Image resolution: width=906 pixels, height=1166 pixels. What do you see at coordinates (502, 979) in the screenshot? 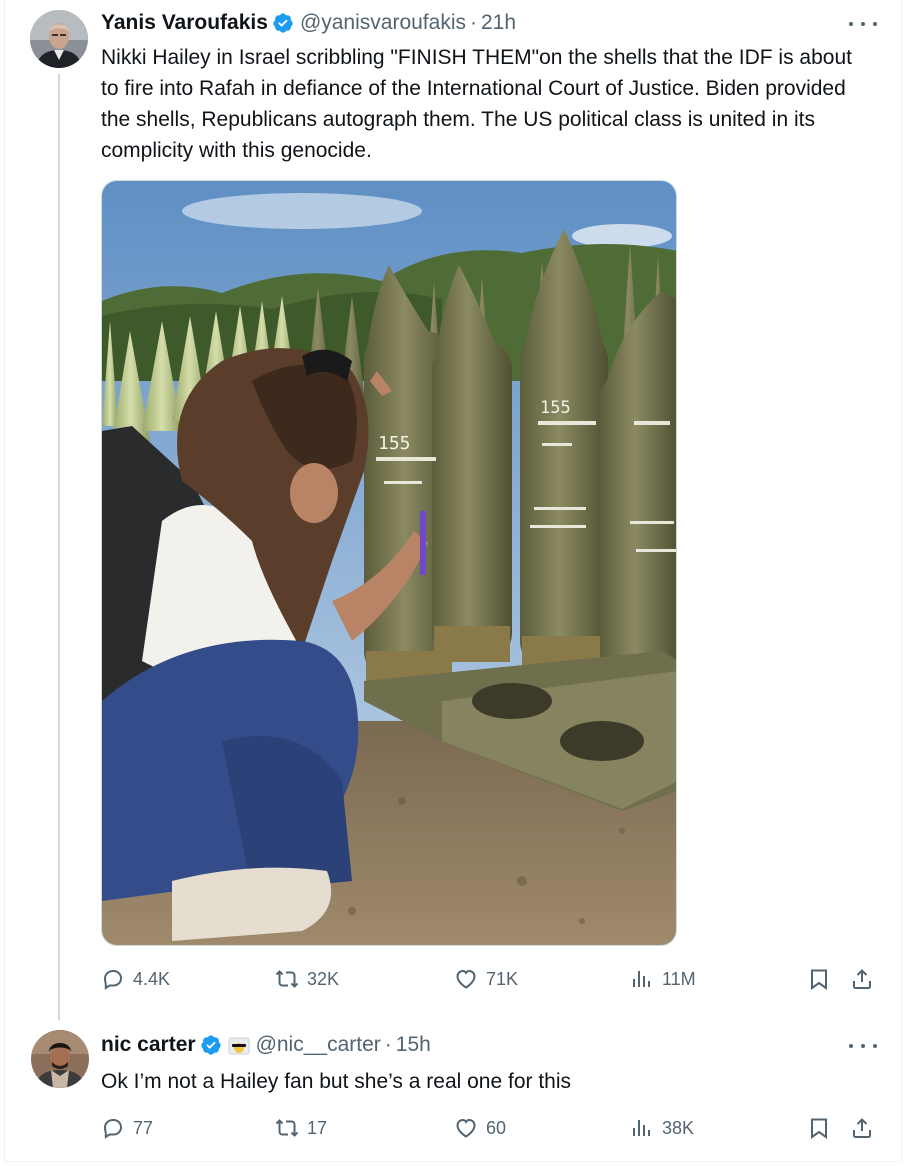
I see `like-count: 71K` at bounding box center [502, 979].